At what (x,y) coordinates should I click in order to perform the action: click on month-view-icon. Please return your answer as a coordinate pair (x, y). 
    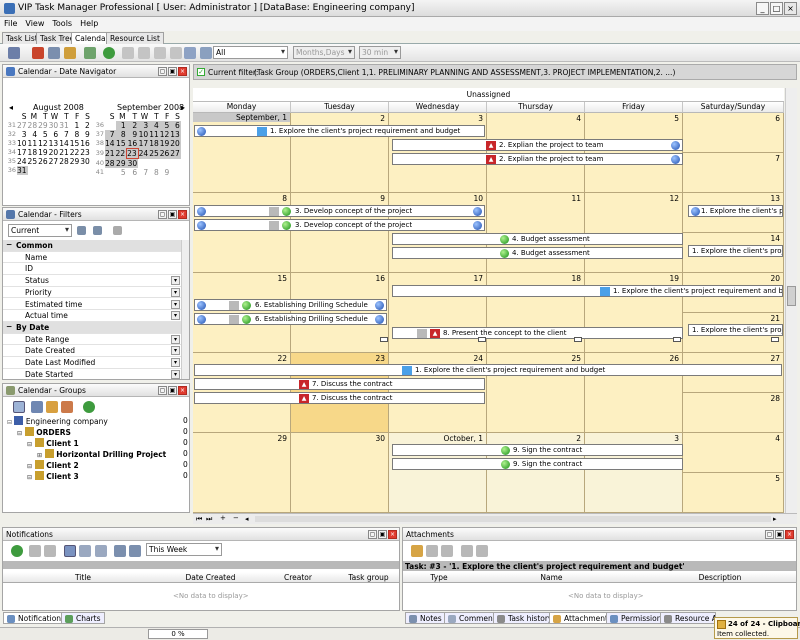
    Looking at the image, I should click on (176, 53).